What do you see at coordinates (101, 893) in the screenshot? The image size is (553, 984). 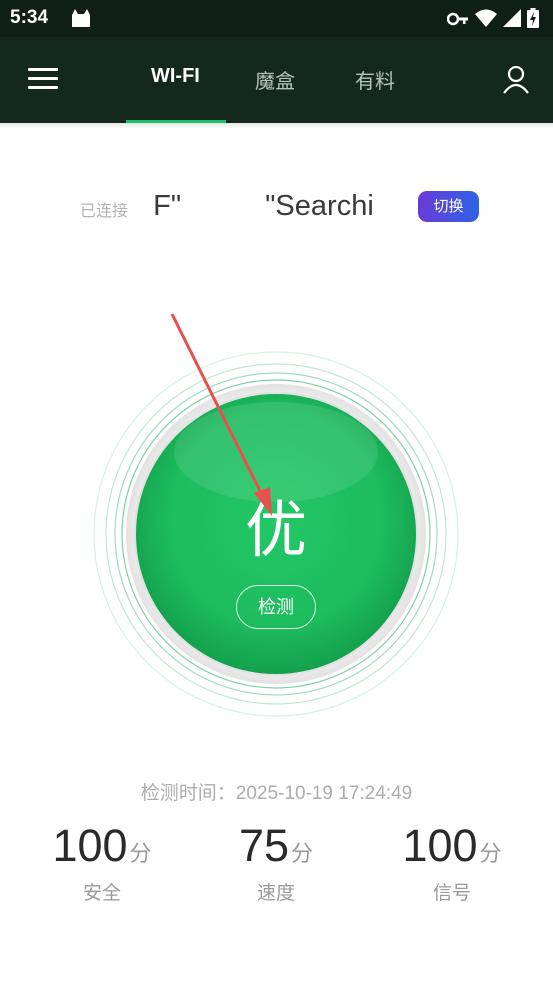 I see `stat-label: 安全` at bounding box center [101, 893].